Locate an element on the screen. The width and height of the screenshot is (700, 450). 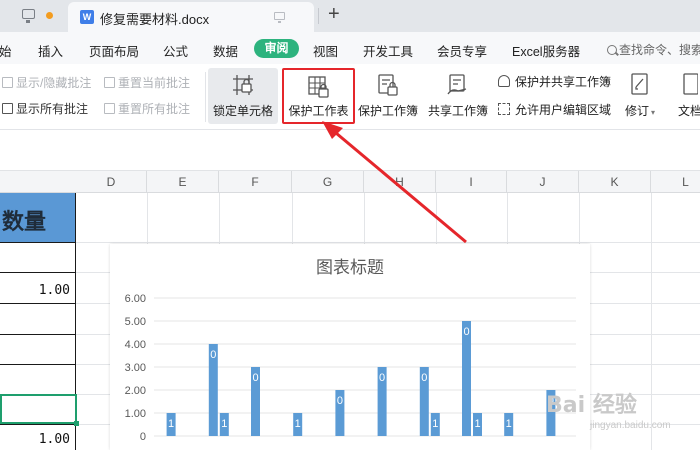
protect-workbook-label: 保护工作簿 is located at coordinates (387, 111).